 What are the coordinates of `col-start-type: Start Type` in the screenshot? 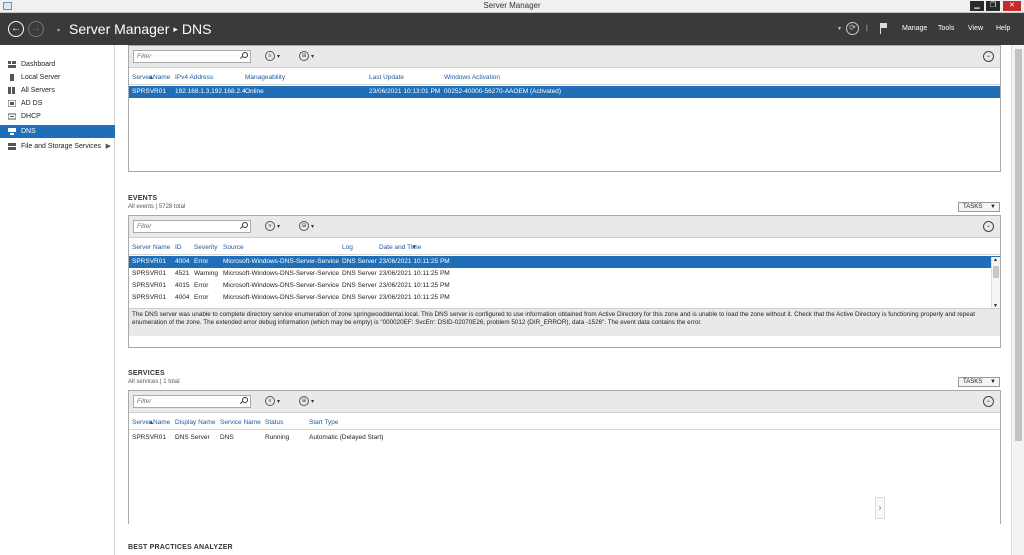 It's located at (324, 422).